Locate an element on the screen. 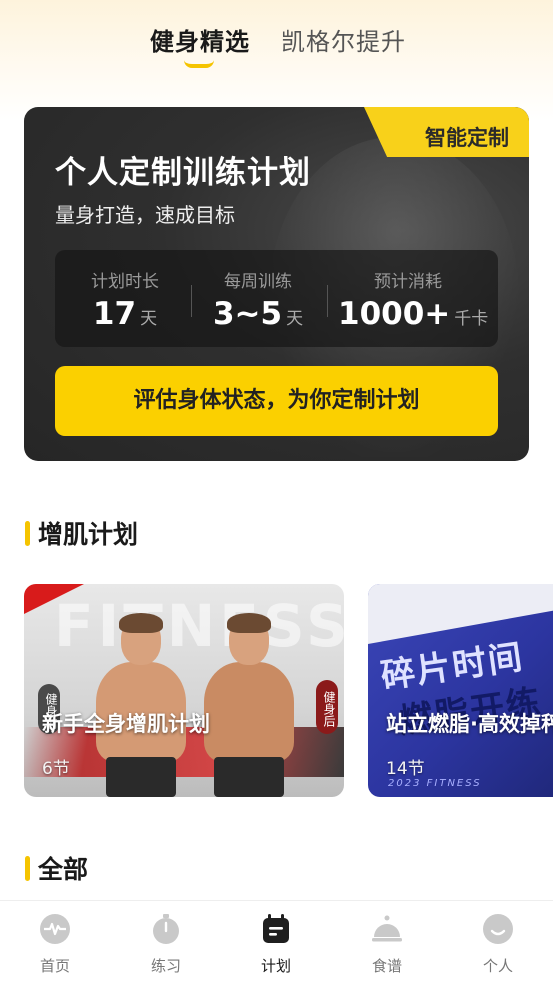 The width and height of the screenshot is (553, 983). tabbar-label: 计划 is located at coordinates (275, 966).